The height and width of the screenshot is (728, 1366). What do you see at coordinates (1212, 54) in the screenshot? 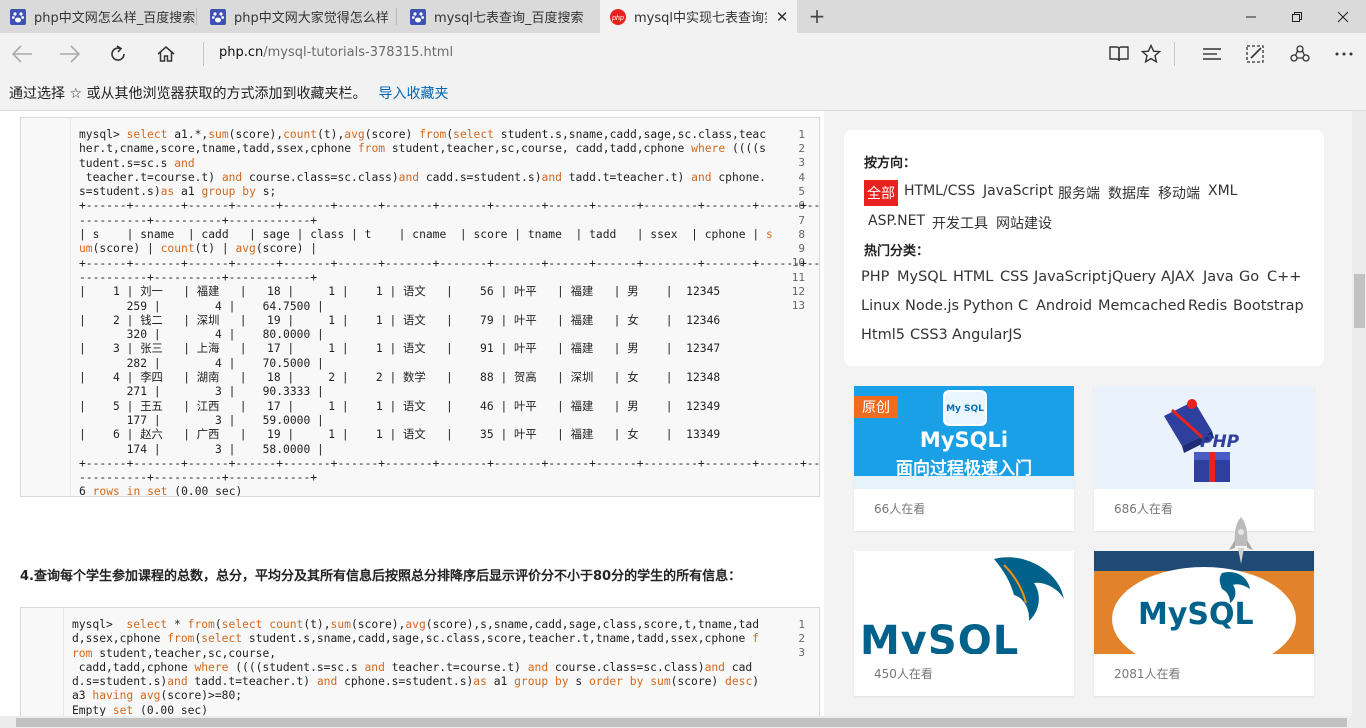
I see `hub-icon` at bounding box center [1212, 54].